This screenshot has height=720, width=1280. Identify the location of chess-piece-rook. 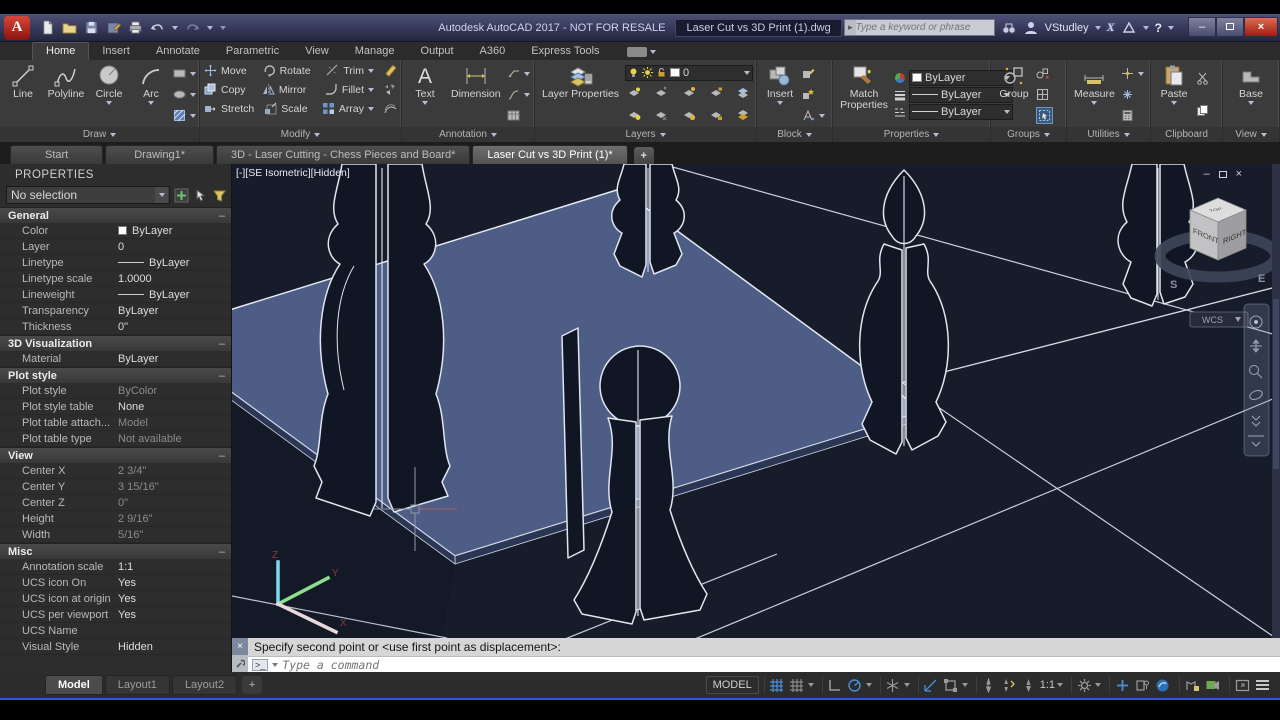
(382, 340).